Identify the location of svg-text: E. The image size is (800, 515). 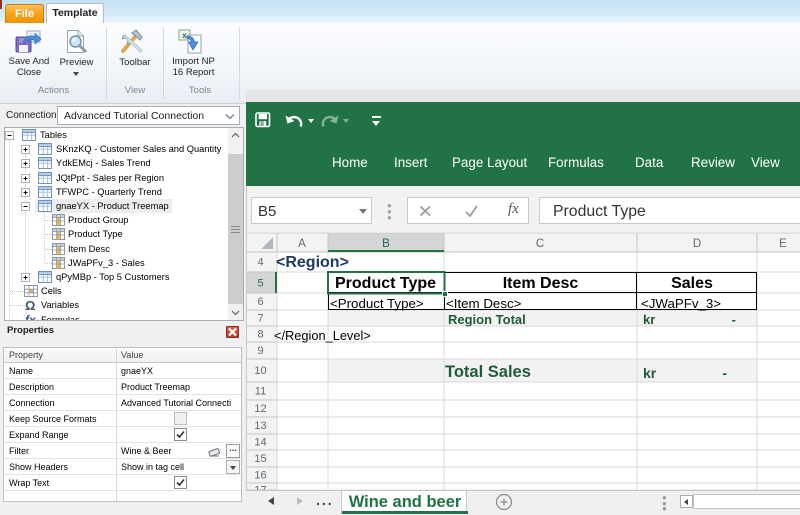
(783, 244).